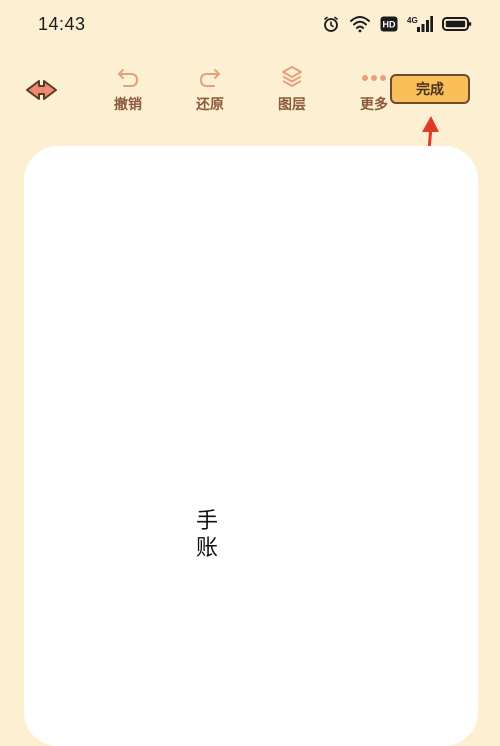 The image size is (500, 746). Describe the element at coordinates (128, 105) in the screenshot. I see `undo-label: 撤销` at that location.